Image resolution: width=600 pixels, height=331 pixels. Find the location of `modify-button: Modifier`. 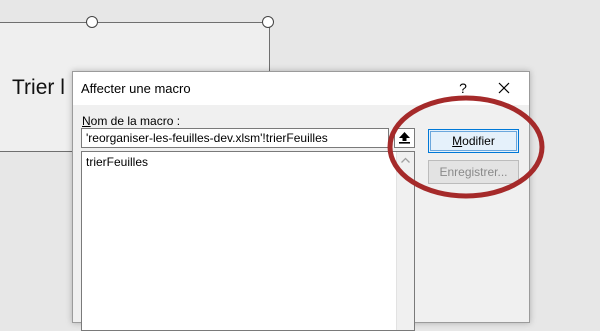

modify-button: Modifier is located at coordinates (473, 141).